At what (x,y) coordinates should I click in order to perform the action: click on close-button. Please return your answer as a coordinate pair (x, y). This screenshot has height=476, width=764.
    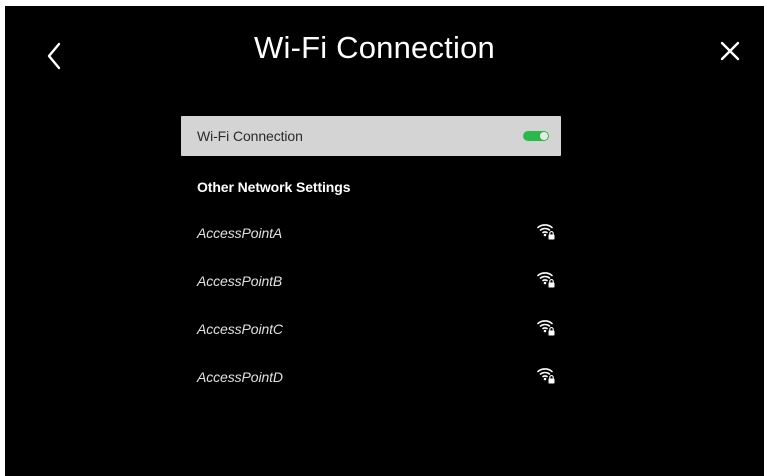
    Looking at the image, I should click on (730, 51).